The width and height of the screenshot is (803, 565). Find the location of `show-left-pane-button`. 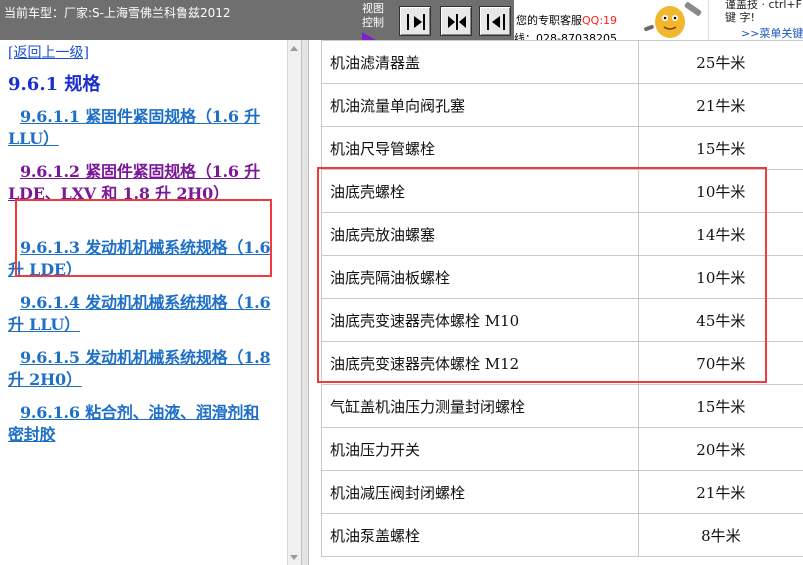

show-left-pane-button is located at coordinates (495, 21).